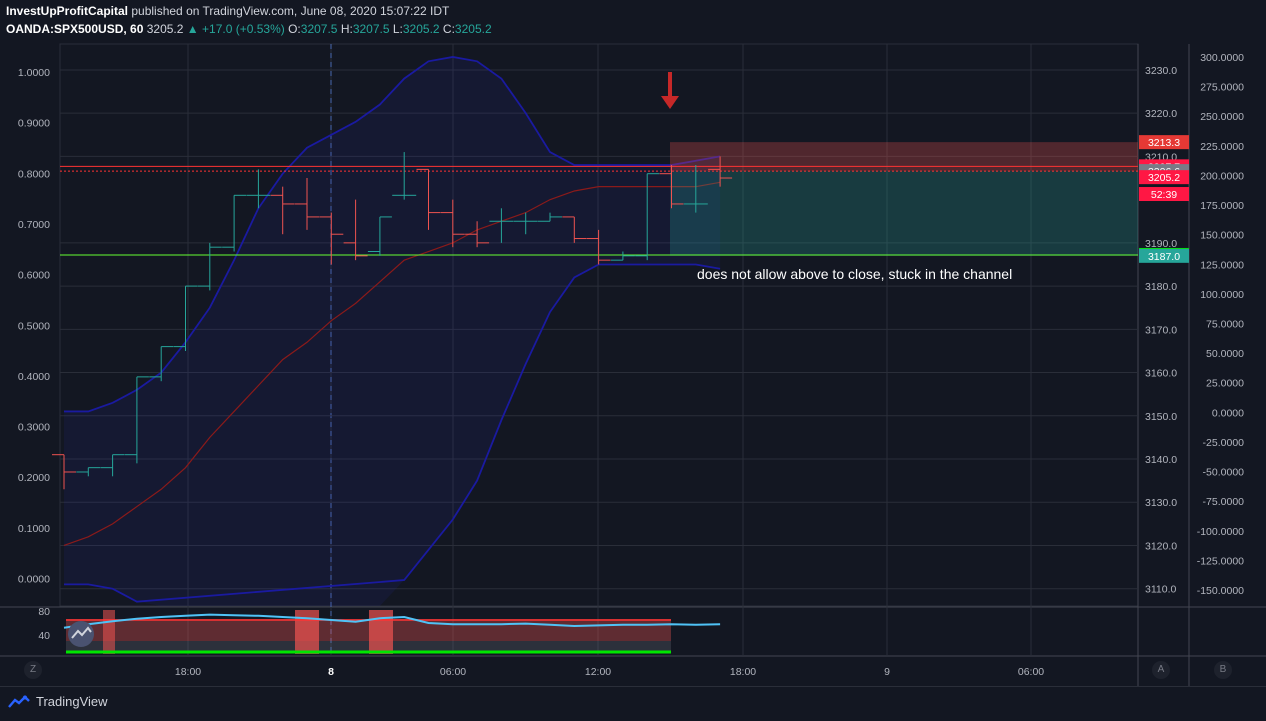  What do you see at coordinates (34, 225) in the screenshot?
I see `left-axis-tick-label: 0.7000` at bounding box center [34, 225].